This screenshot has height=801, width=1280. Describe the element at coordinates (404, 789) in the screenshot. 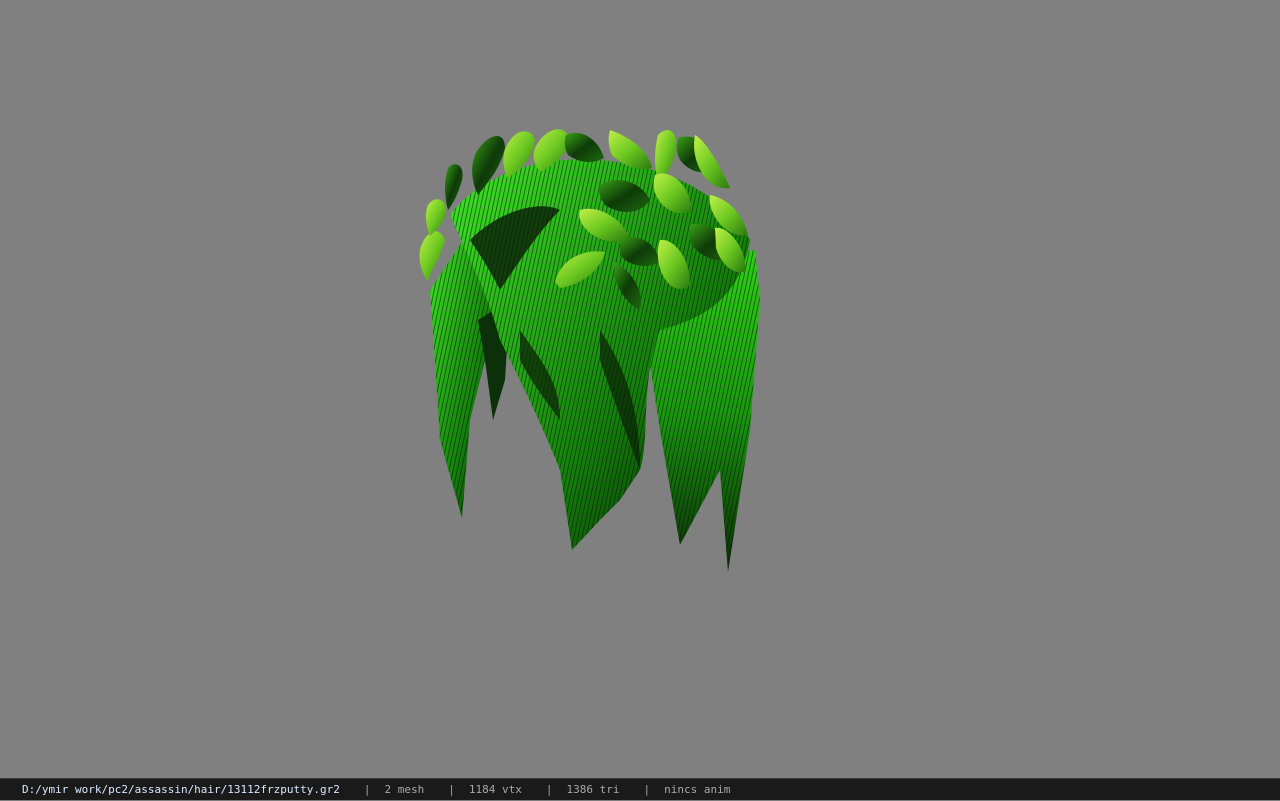

I see `mesh-count-label: 2 mesh` at that location.